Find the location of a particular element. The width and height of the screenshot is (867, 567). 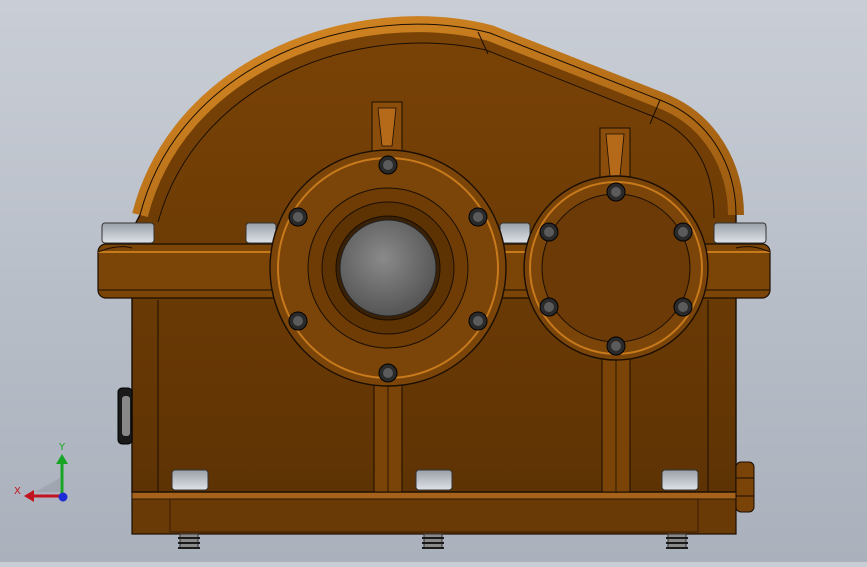

pad-center is located at coordinates (515, 233).